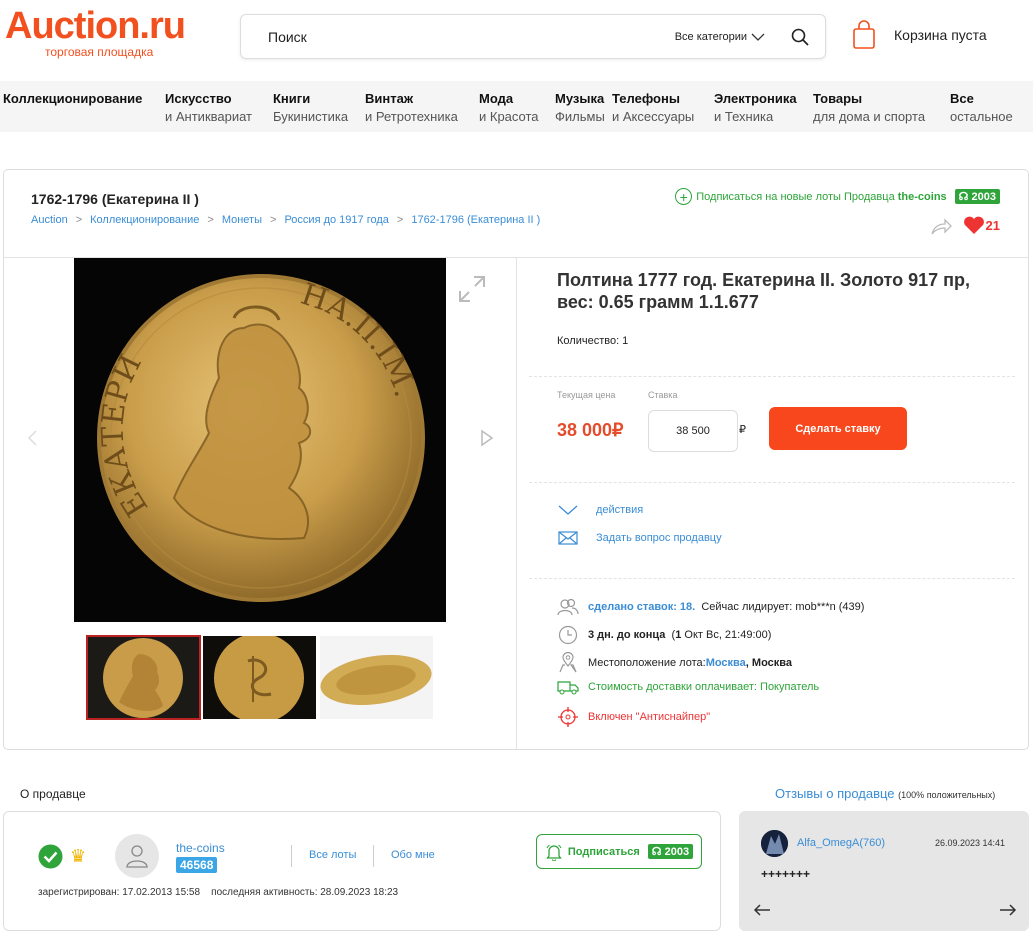 Image resolution: width=1033 pixels, height=931 pixels. Describe the element at coordinates (720, 37) in the screenshot. I see `category-select: Все категории` at that location.